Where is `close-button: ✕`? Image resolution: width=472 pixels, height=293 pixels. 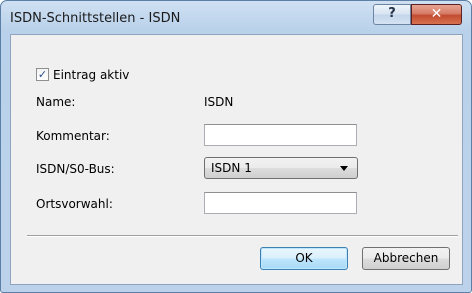
close-button: ✕ is located at coordinates (436, 14).